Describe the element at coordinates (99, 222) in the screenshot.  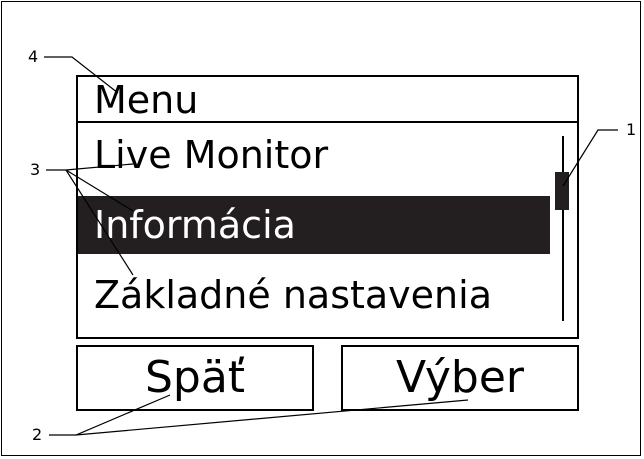
I see `callout-line-3c` at that location.